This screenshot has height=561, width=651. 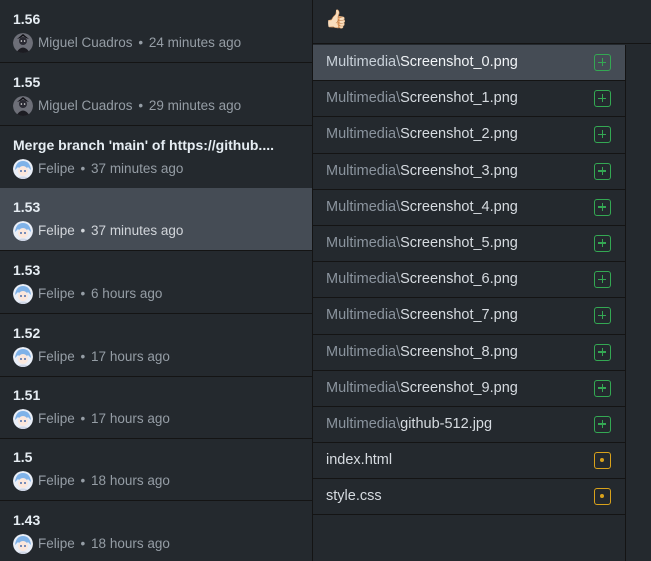 I want to click on thumbs-up-icon: 👍🏻, so click(x=336, y=19).